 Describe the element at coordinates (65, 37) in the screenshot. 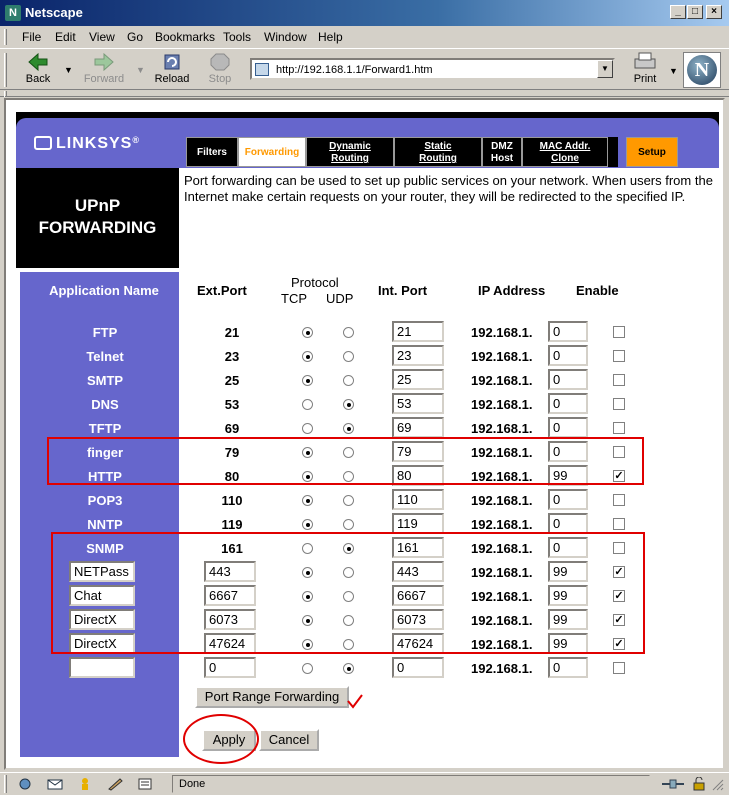

I see `menu-edit: Edit` at that location.